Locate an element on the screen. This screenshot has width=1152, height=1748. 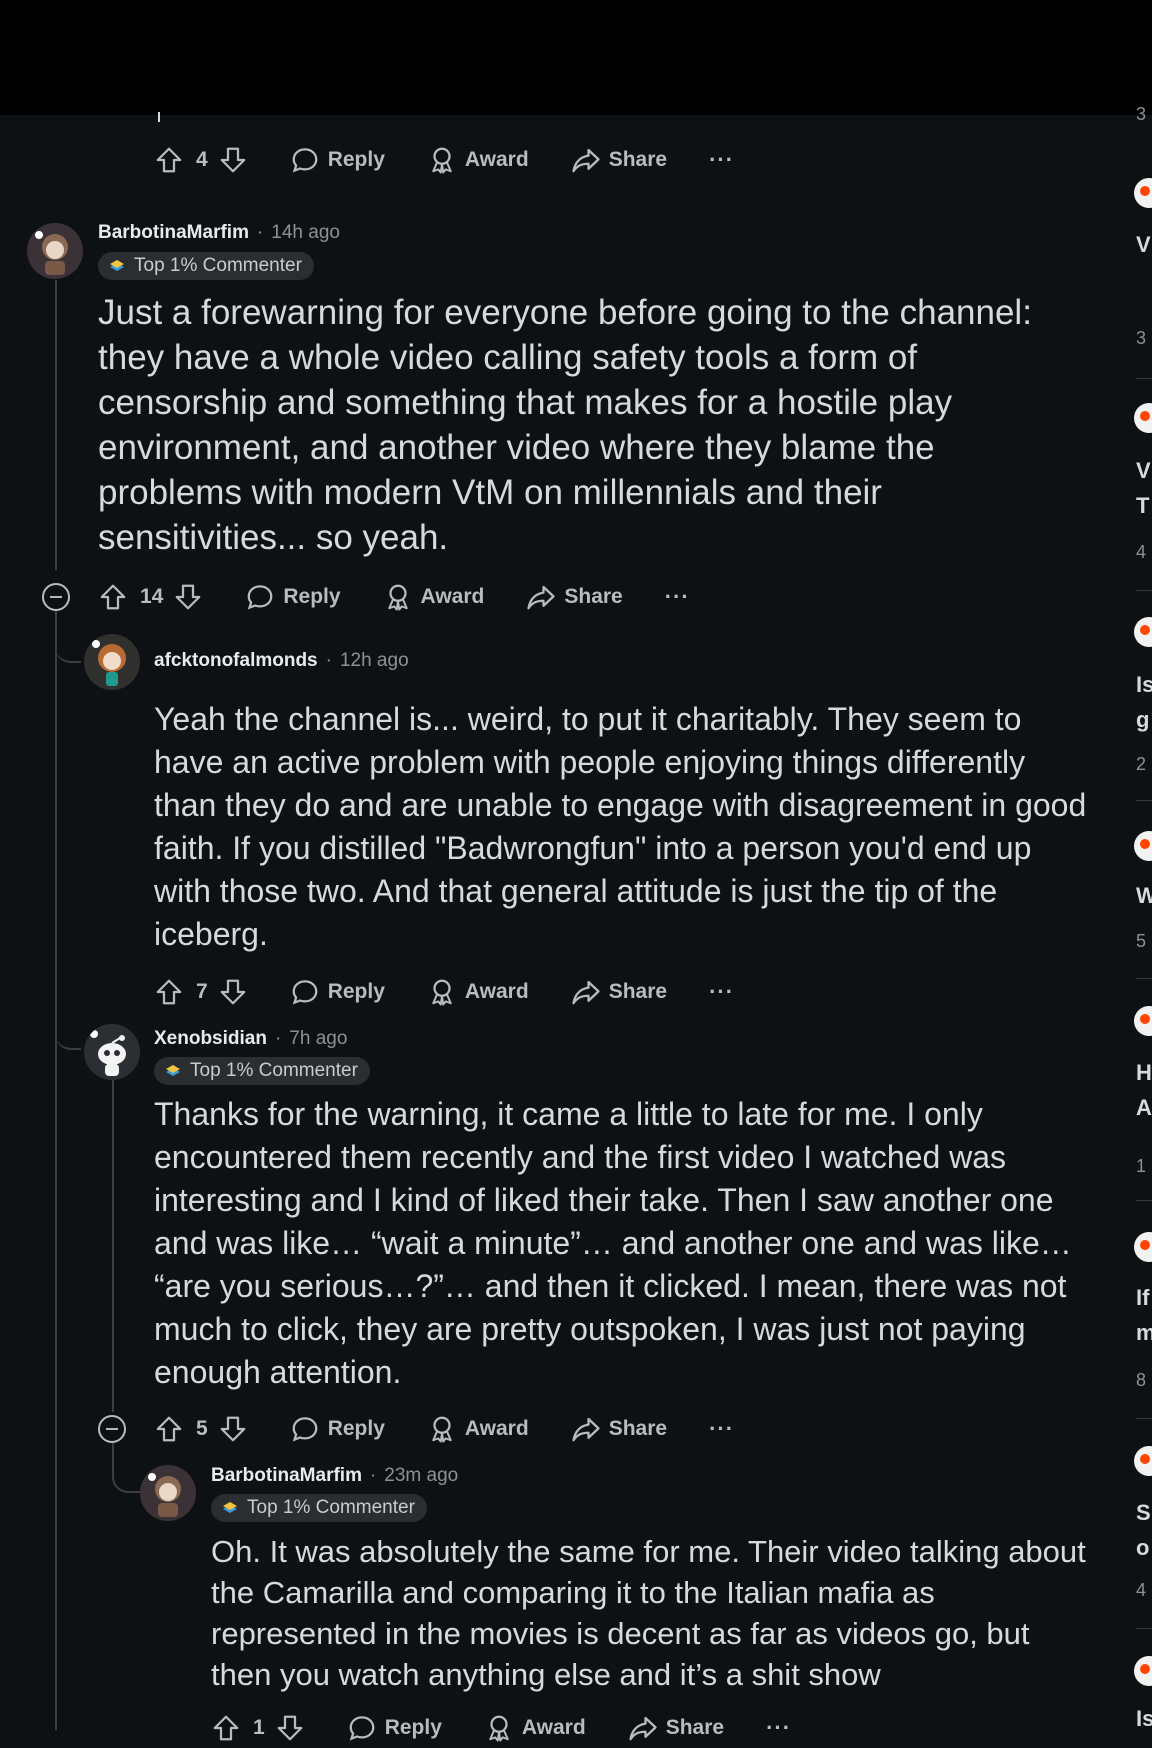
sidebar-fragment: m is located at coordinates (1144, 1333).